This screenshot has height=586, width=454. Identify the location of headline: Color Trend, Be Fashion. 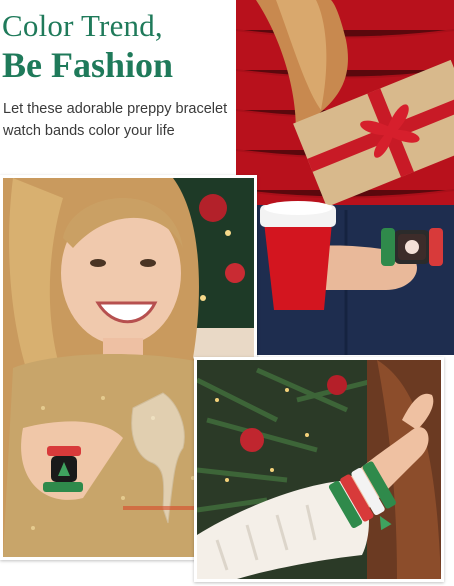
(87, 47).